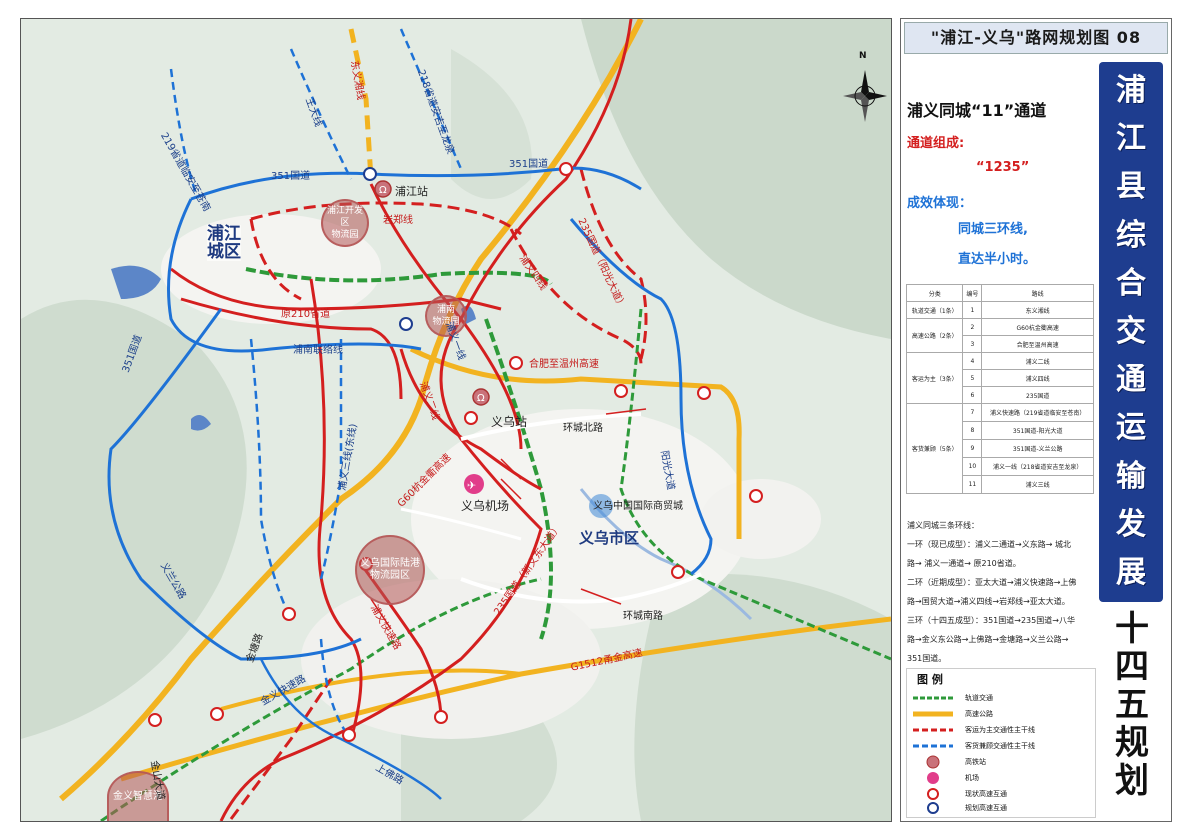 This screenshot has width=1187, height=838. I want to click on table-row: 客运为主（3条） 4 浦义二线, so click(999, 378).